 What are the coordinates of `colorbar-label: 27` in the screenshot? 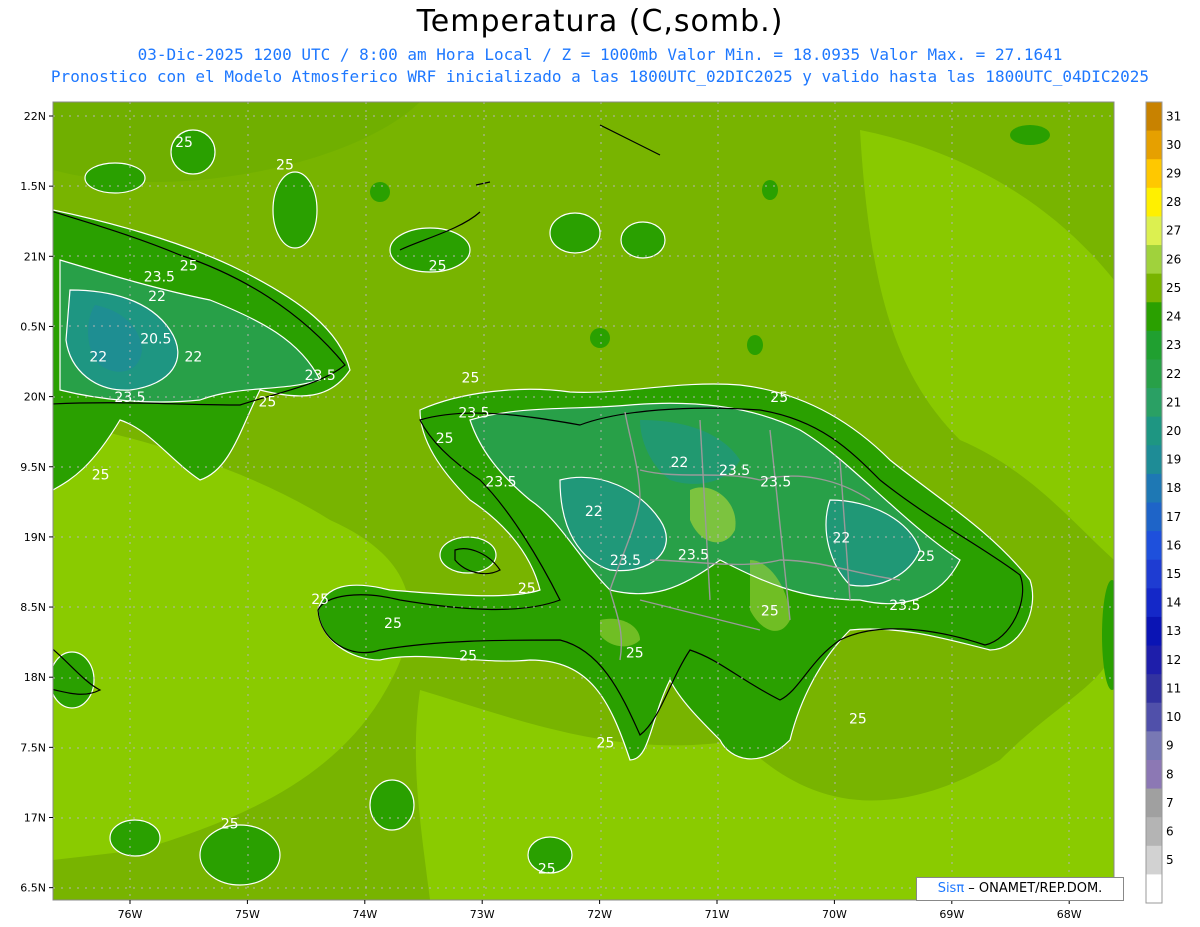 It's located at (1173, 231).